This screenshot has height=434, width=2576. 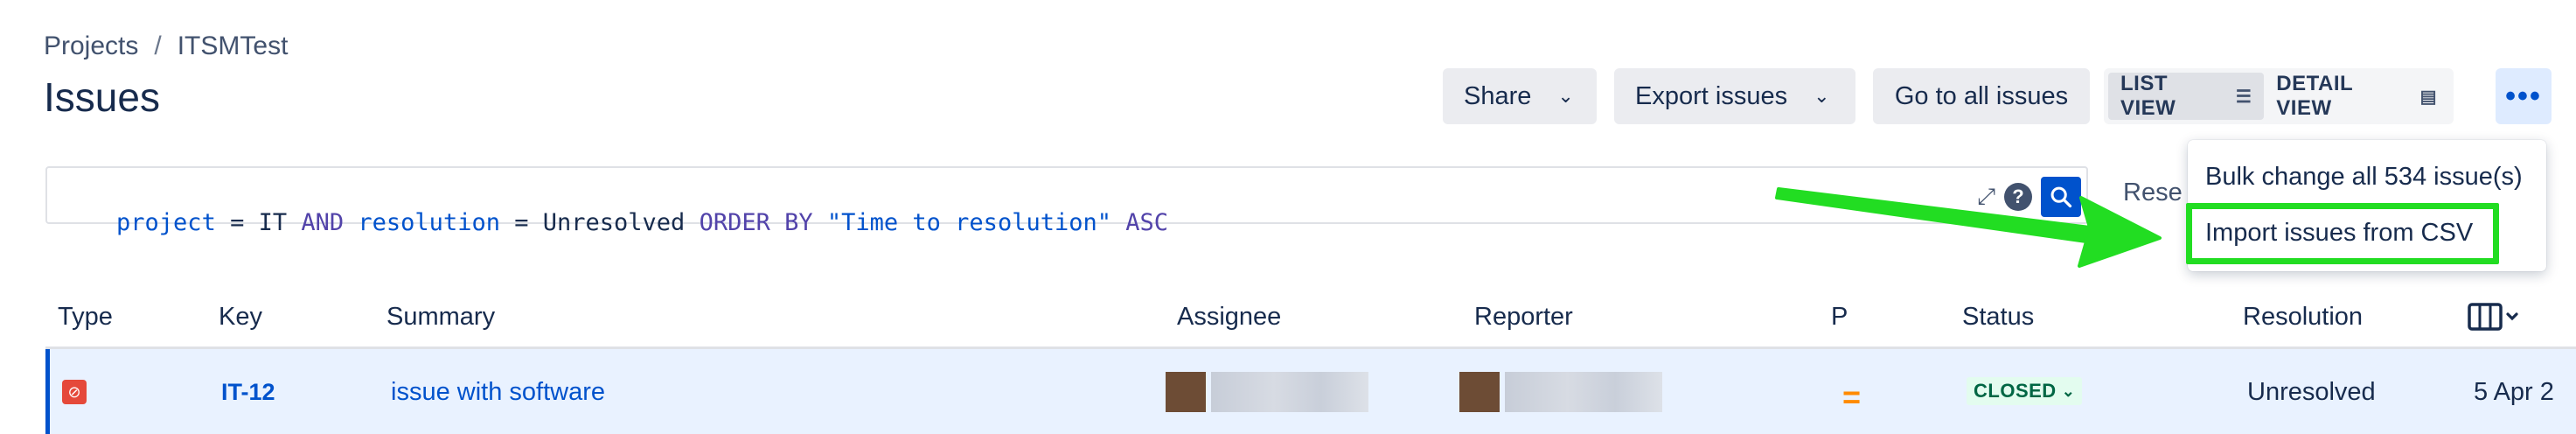 What do you see at coordinates (248, 392) in the screenshot?
I see `issue-key-link: IT-12` at bounding box center [248, 392].